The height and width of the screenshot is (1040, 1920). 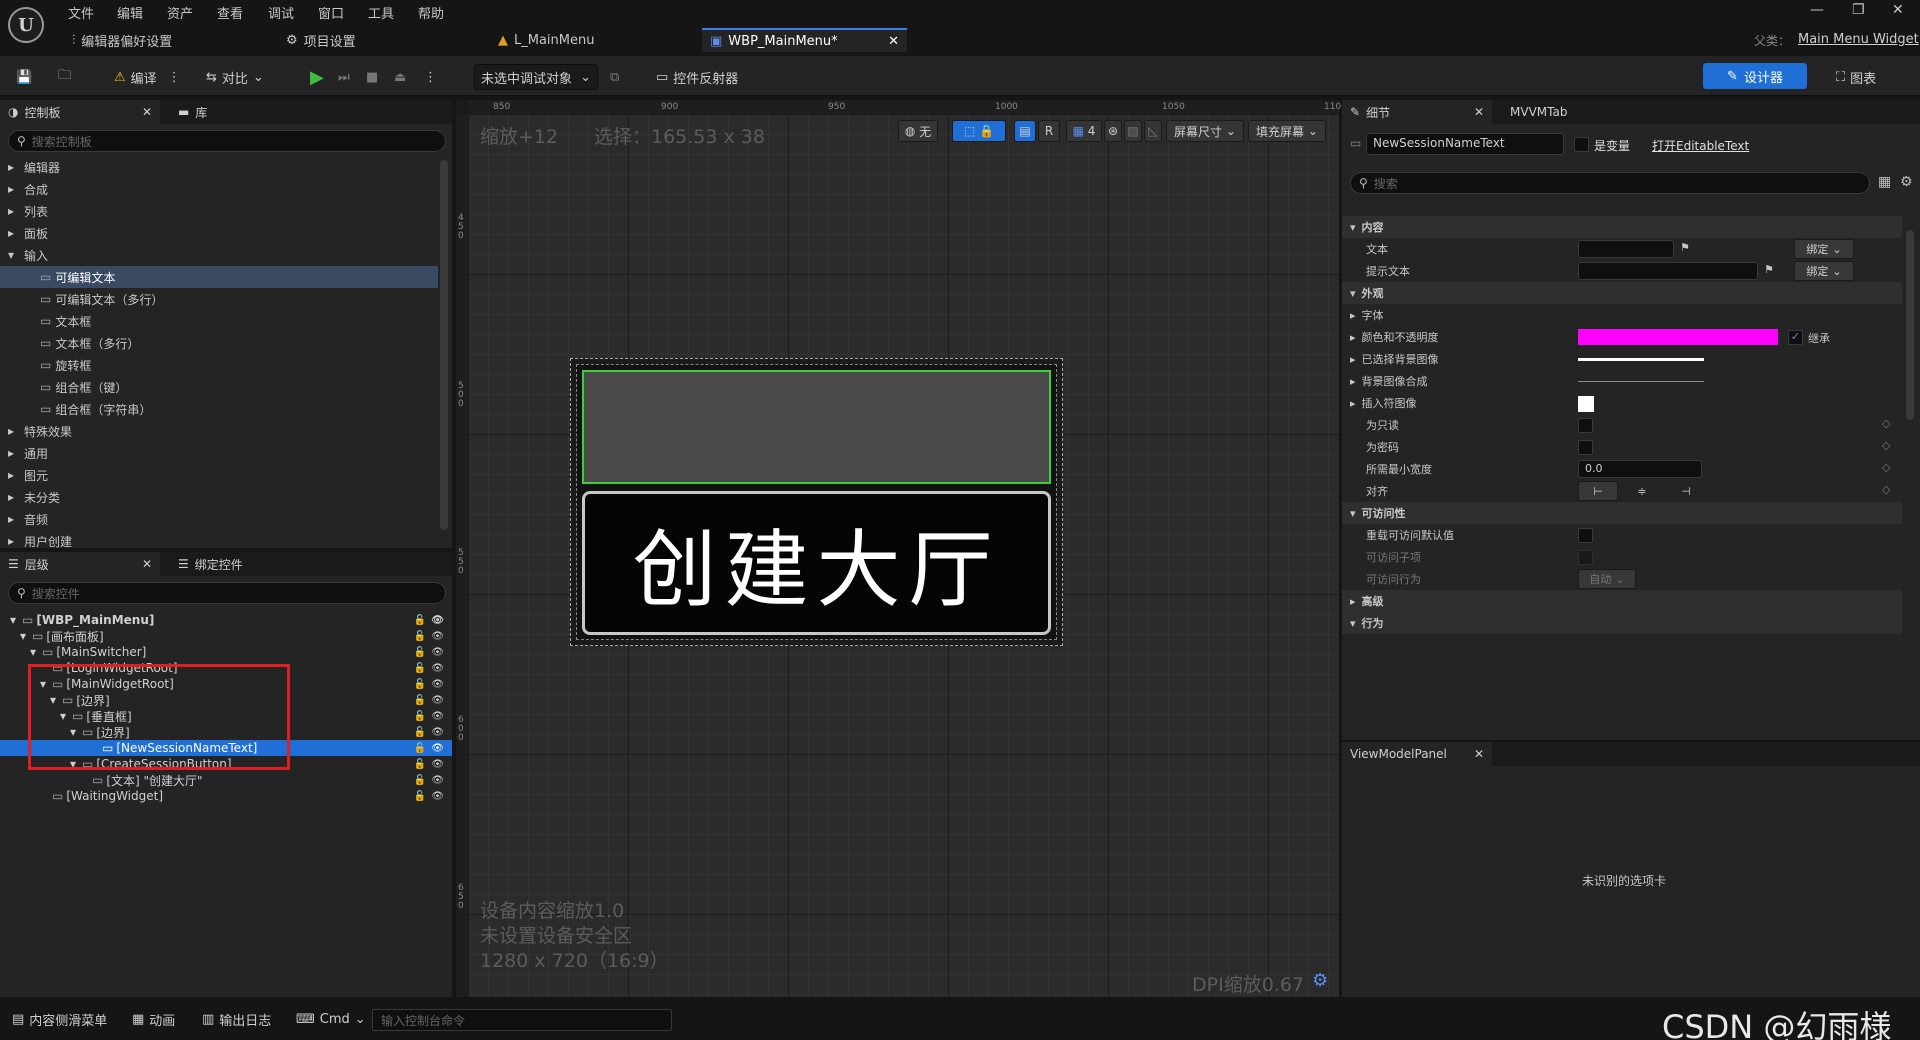 I want to click on palette-scrollbar, so click(x=444, y=345).